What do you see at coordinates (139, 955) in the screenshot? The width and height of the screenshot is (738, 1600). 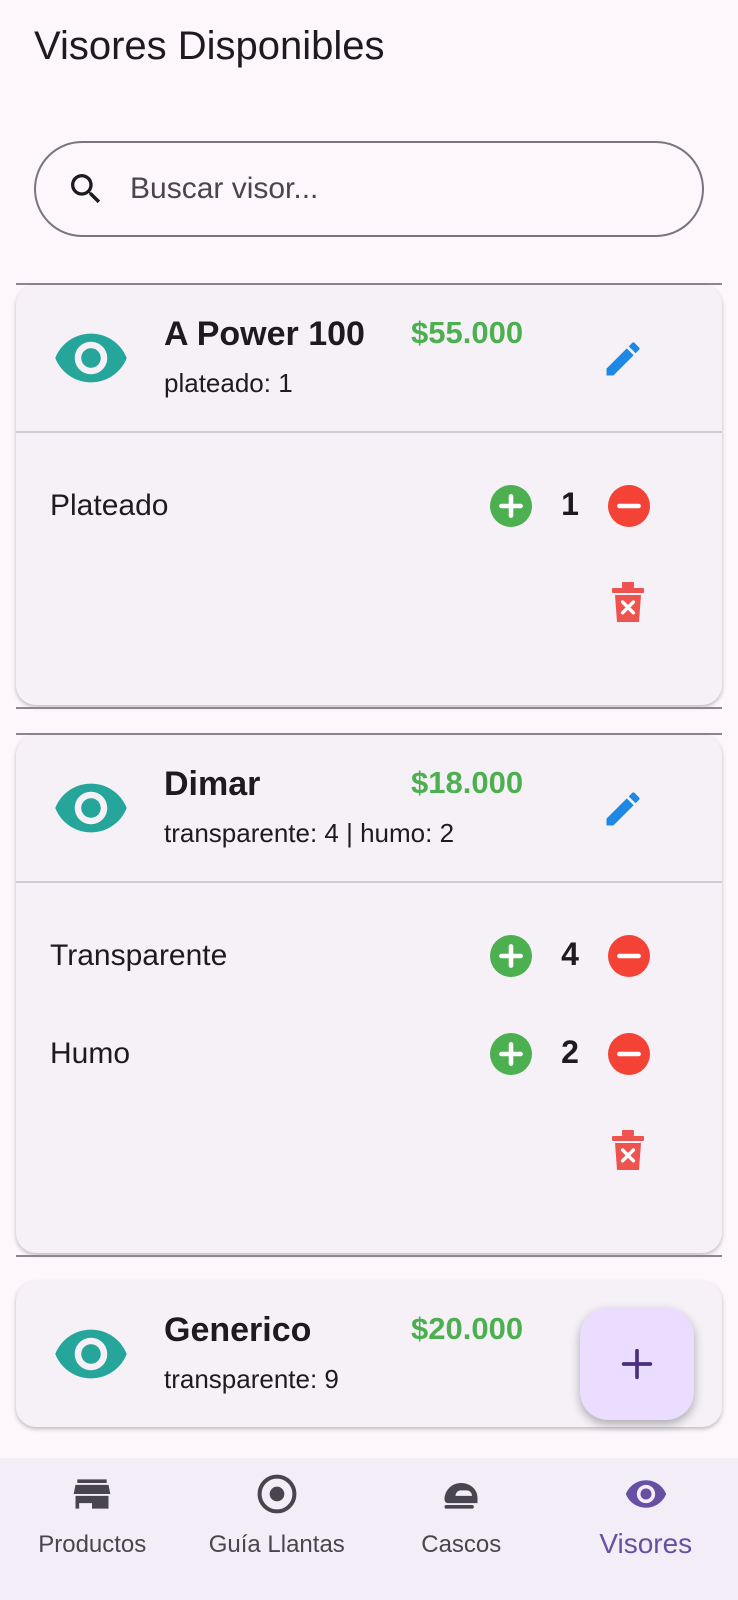 I see `variant-label: Transparente` at bounding box center [139, 955].